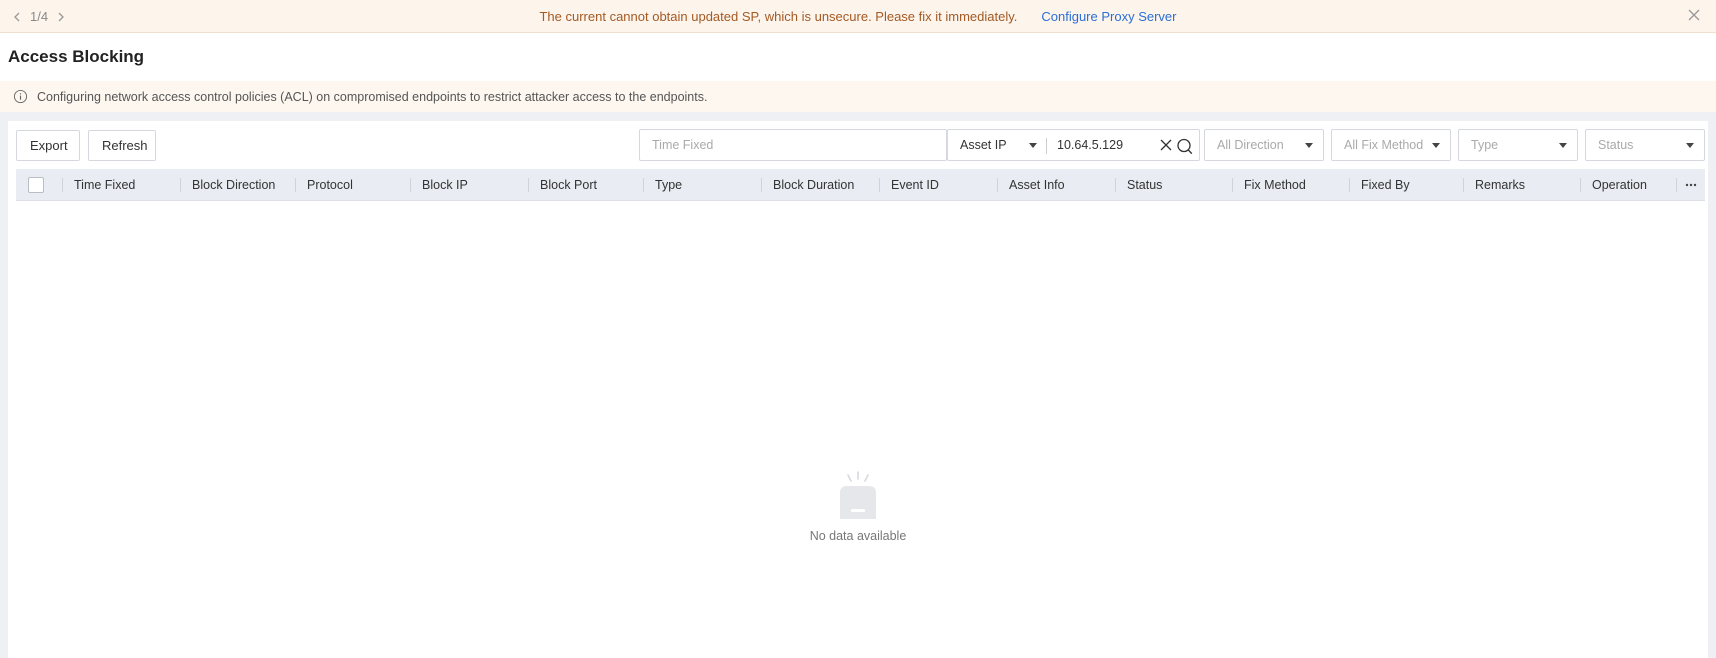 Image resolution: width=1716 pixels, height=658 pixels. I want to click on column-header-operation: Operation, so click(1613, 185).